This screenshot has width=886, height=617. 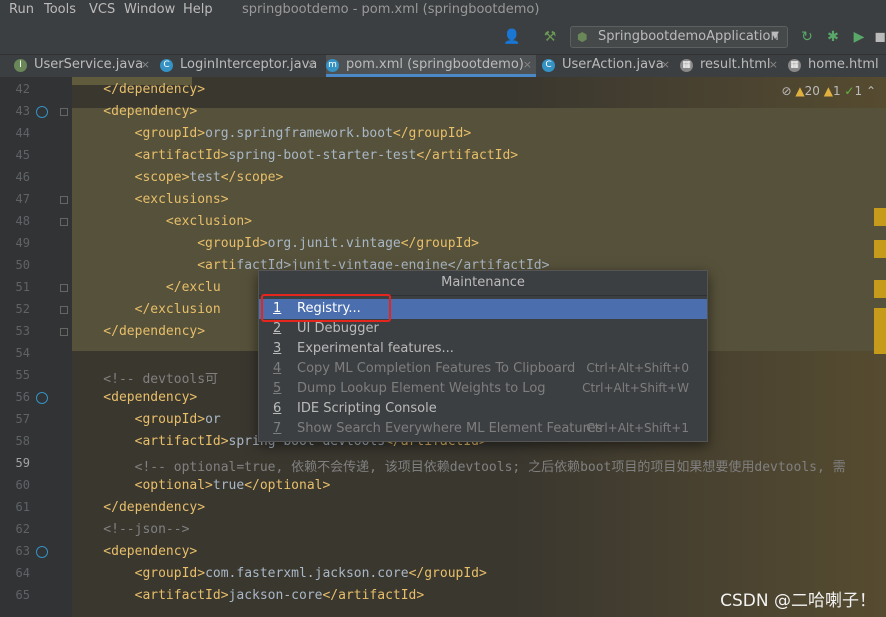 I want to click on tab-1: I UserService.java ×, so click(x=84, y=66).